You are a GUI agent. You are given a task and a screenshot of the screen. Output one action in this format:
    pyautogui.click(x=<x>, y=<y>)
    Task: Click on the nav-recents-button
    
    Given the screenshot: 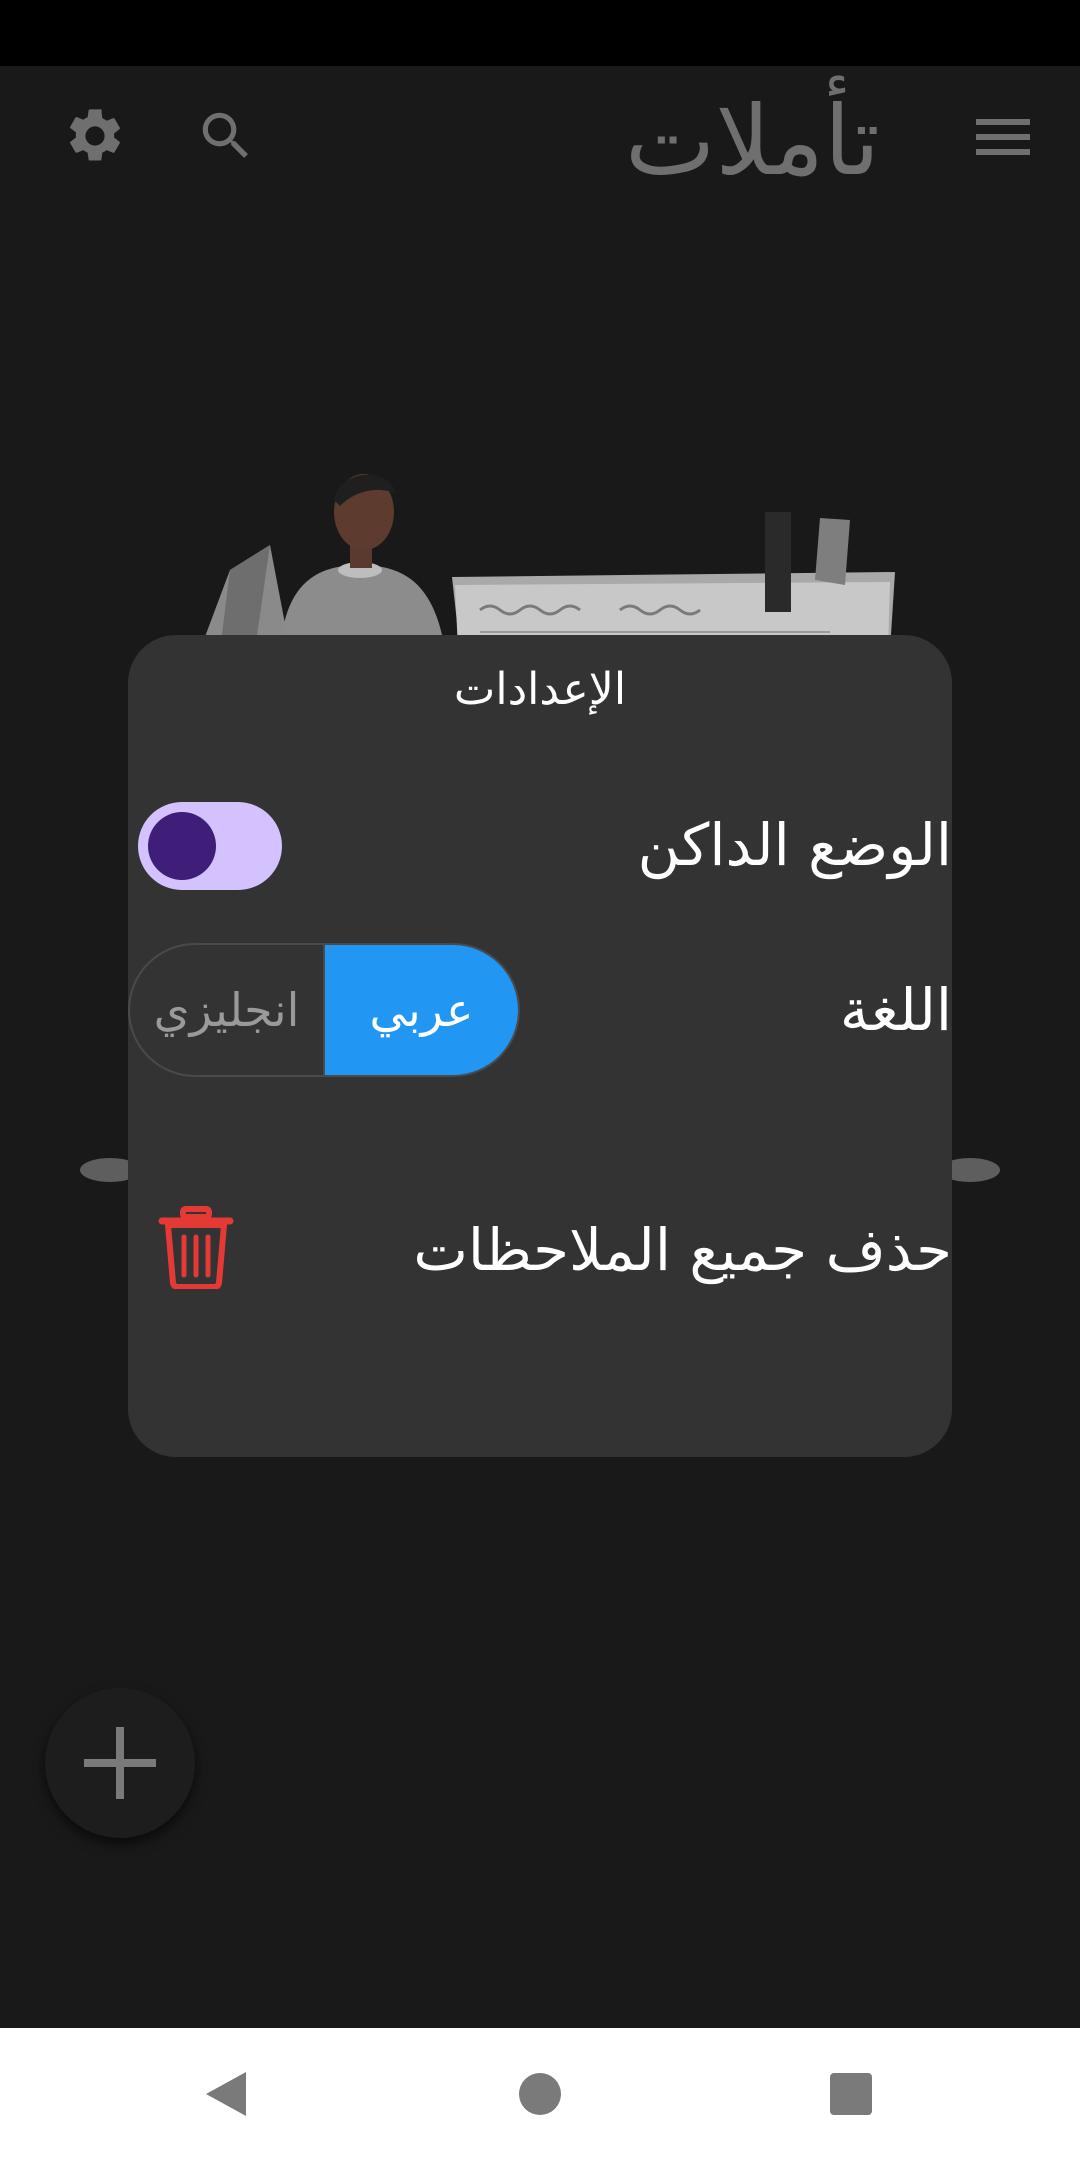 What is the action you would take?
    pyautogui.click(x=851, y=2094)
    